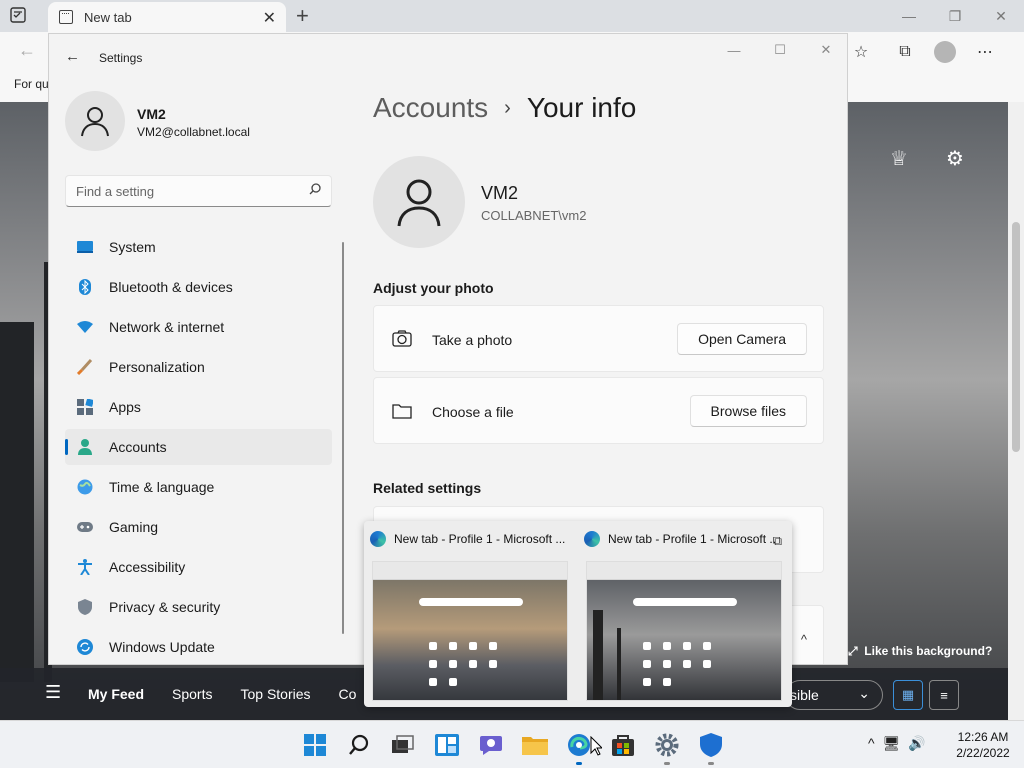 This screenshot has height=768, width=1024. Describe the element at coordinates (167, 17) in the screenshot. I see `browser-tab: New tab ✕` at that location.